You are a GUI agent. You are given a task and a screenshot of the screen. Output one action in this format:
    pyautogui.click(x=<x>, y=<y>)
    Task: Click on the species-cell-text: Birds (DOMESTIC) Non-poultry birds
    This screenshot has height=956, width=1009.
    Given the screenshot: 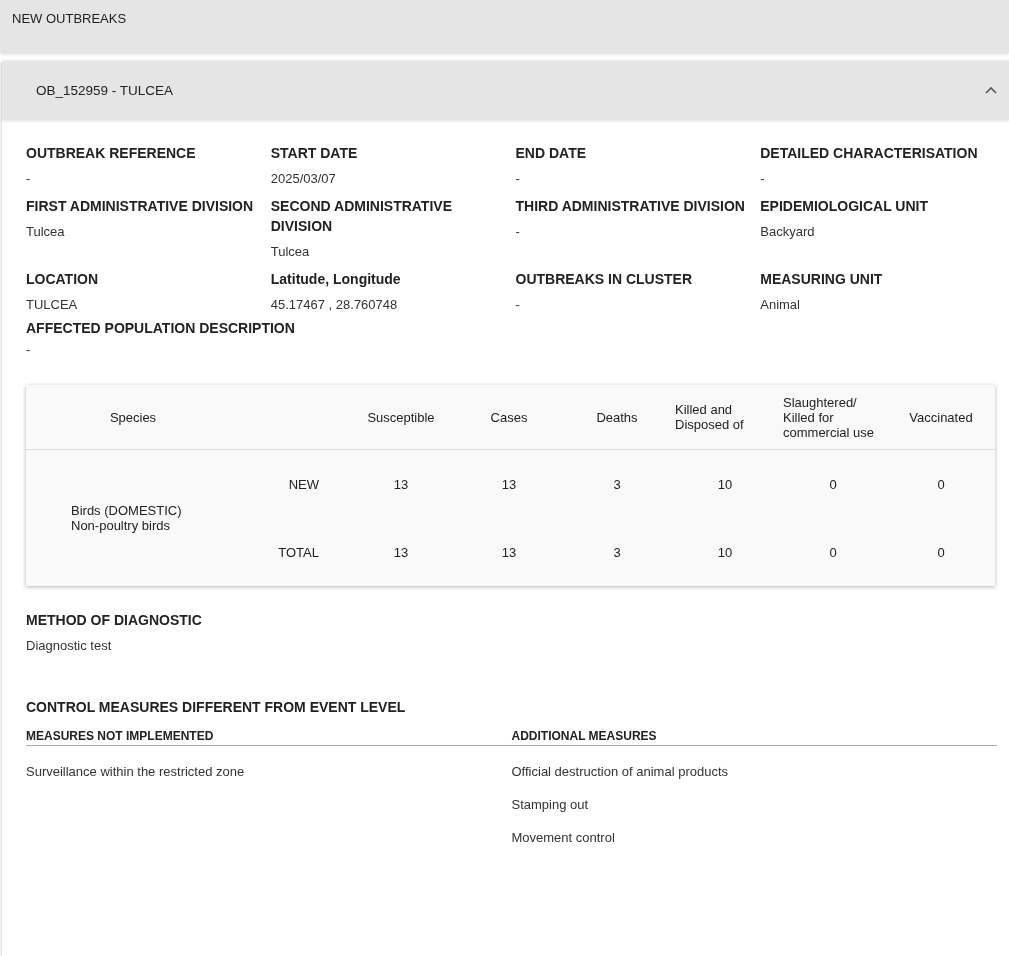 What is the action you would take?
    pyautogui.click(x=127, y=518)
    